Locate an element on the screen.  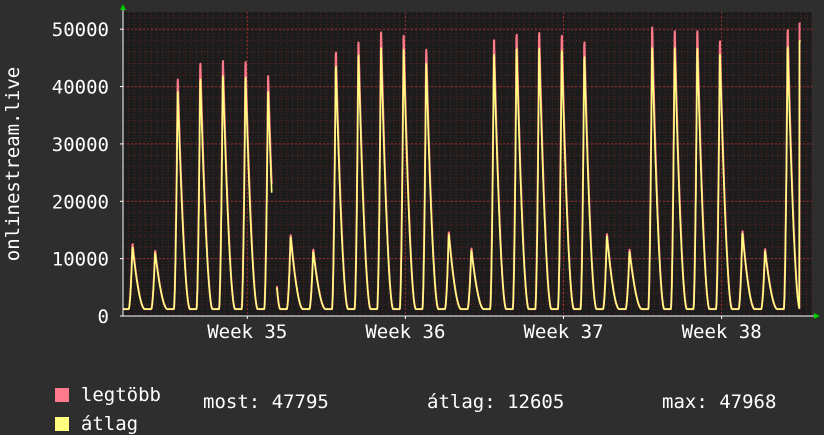
y-axis-title: onlinestream.live is located at coordinates (13, 164).